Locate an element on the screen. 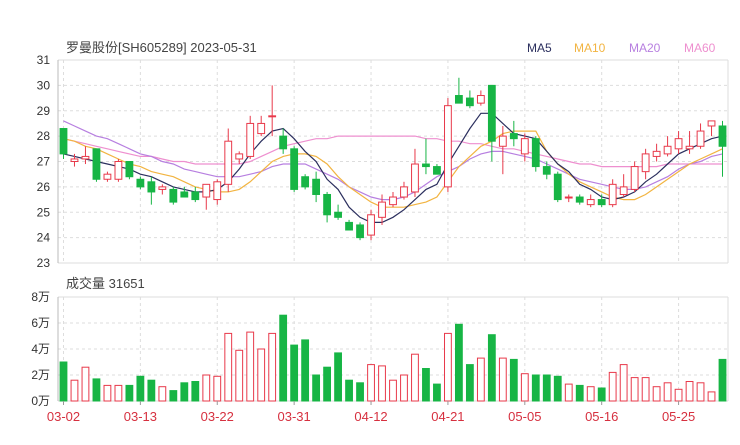 The image size is (740, 445). price-tick-label: 30 is located at coordinates (44, 85).